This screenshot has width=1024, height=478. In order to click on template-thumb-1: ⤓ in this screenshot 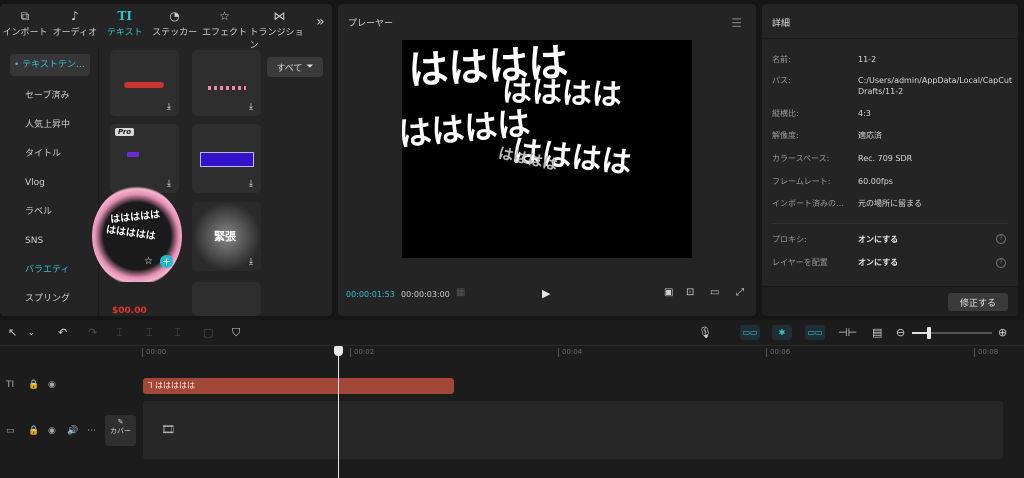, I will do `click(144, 83)`.